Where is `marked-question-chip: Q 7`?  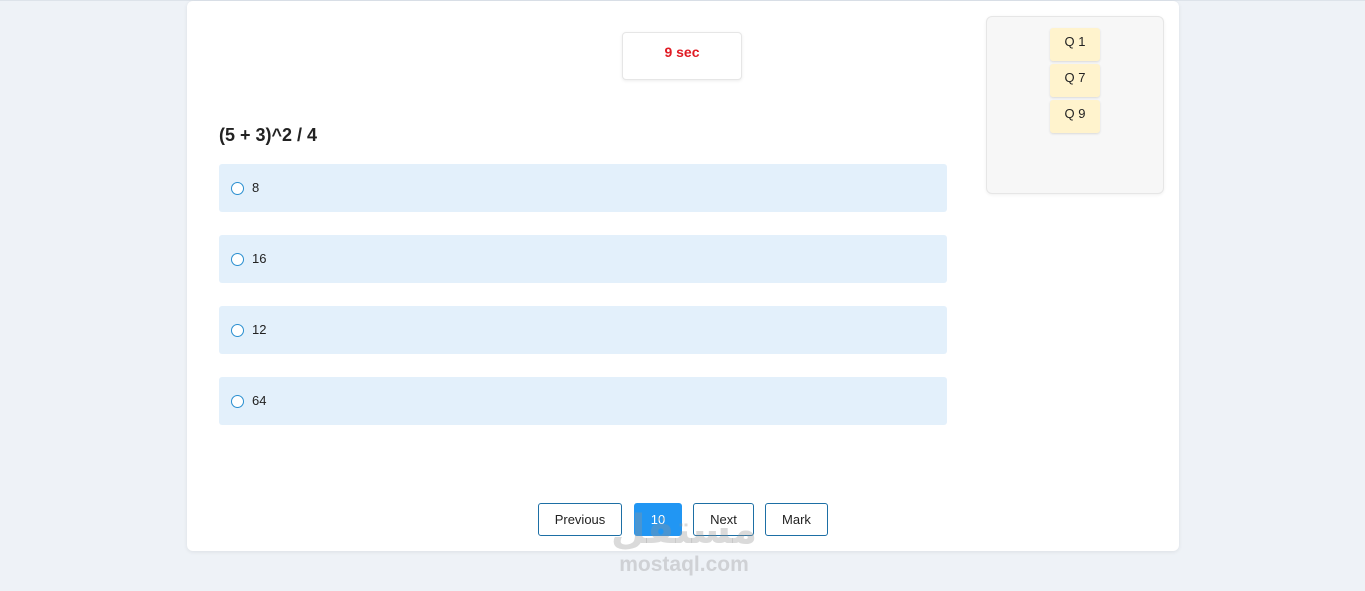 marked-question-chip: Q 7 is located at coordinates (1075, 80).